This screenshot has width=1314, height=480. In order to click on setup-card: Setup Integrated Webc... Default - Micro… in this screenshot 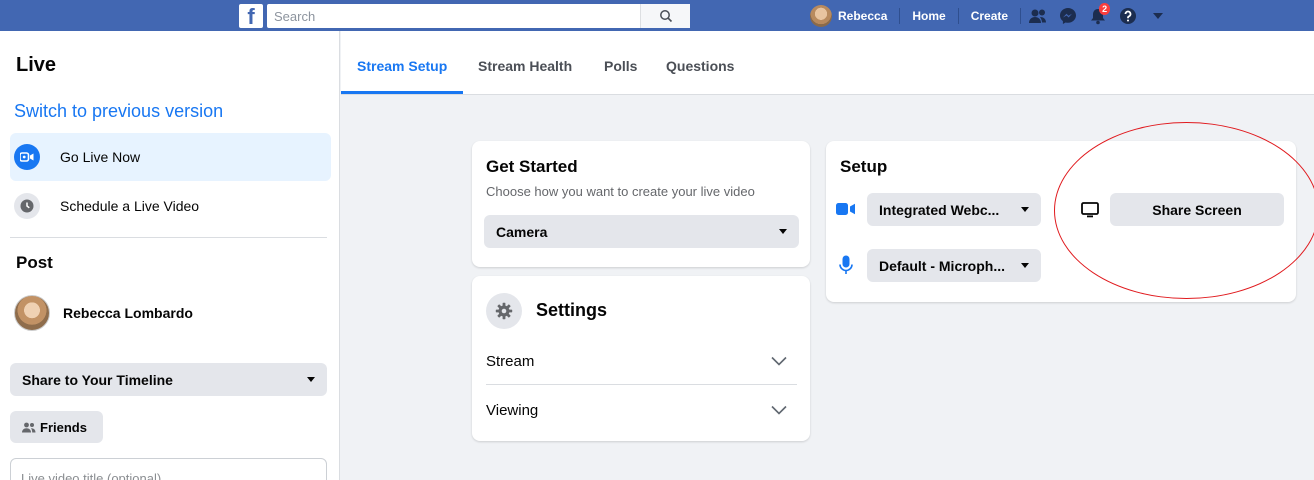, I will do `click(1061, 221)`.